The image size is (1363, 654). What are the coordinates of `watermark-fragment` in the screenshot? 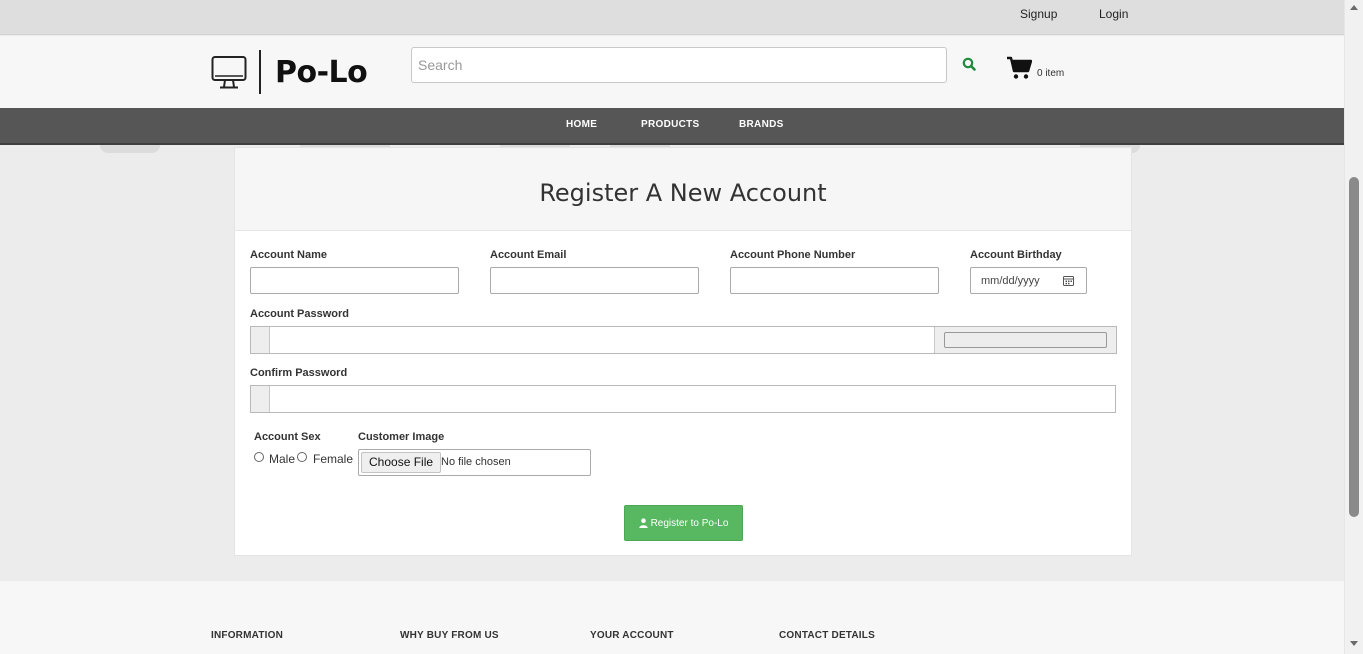 It's located at (130, 149).